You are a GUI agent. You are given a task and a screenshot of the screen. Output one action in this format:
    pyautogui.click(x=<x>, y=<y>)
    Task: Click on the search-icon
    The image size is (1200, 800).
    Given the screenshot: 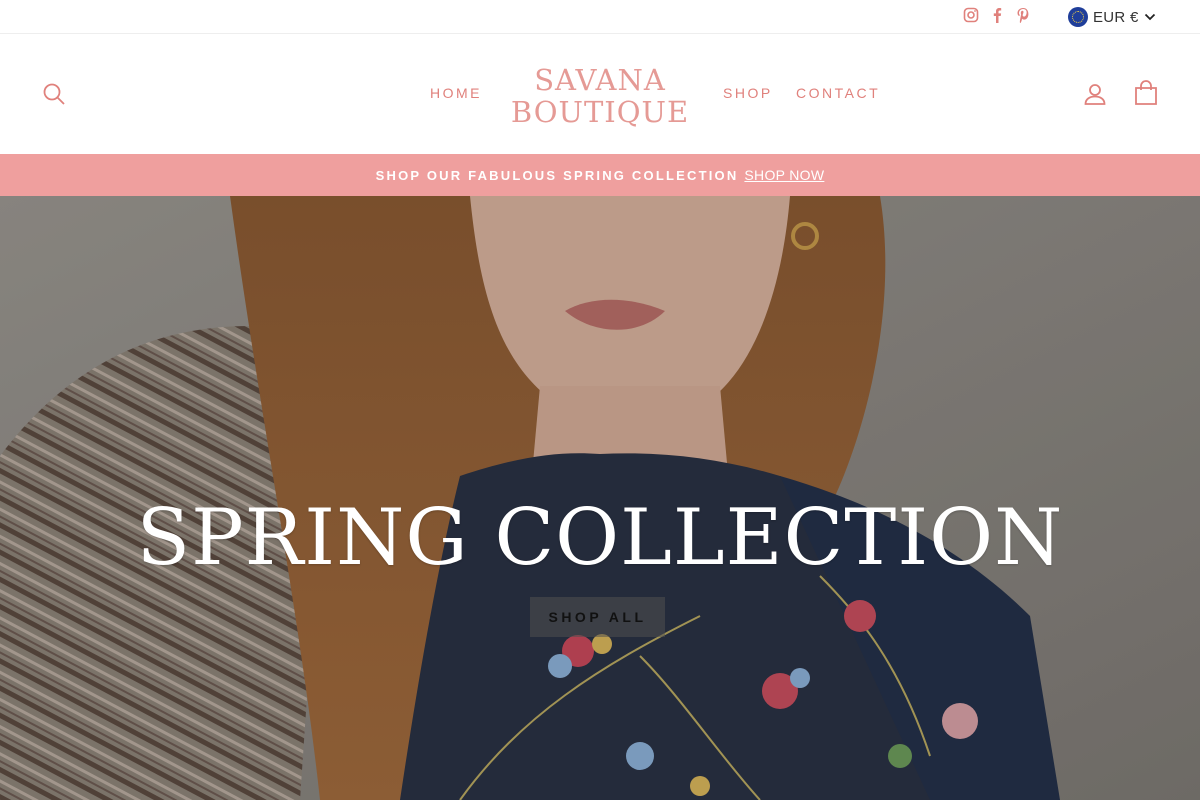 What is the action you would take?
    pyautogui.click(x=54, y=96)
    